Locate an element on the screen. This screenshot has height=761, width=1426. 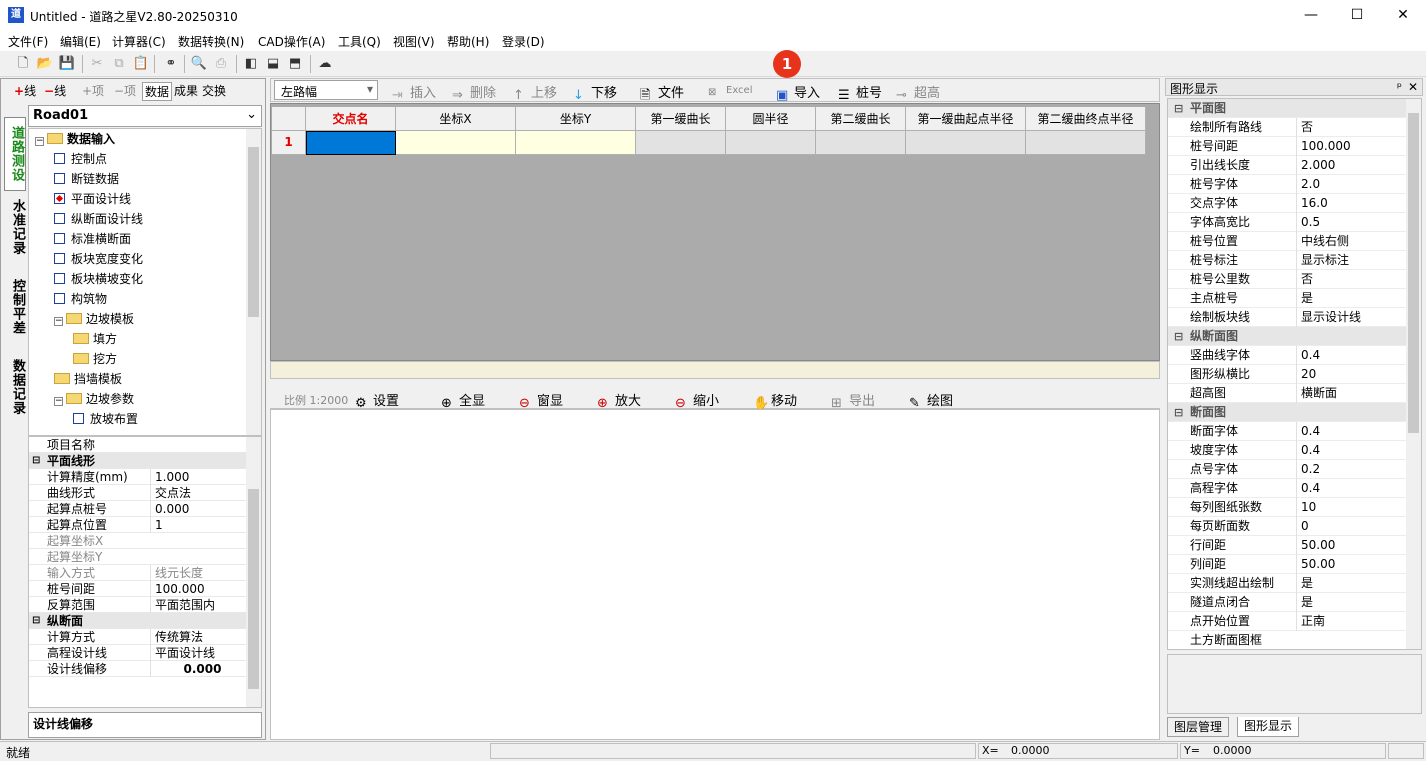
col-header-end-radius: 第二缓曲终点半径 is located at coordinates (1086, 119).